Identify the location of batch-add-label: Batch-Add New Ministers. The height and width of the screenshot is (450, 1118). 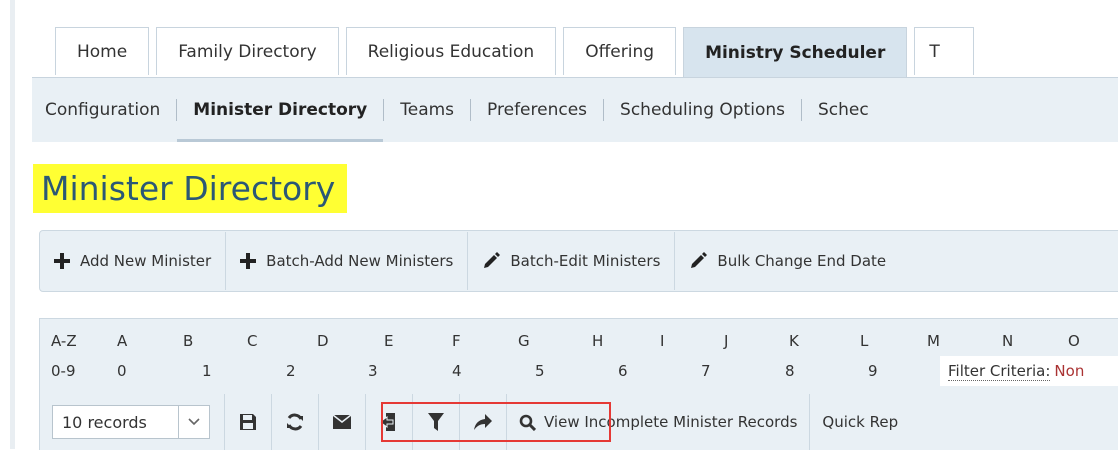
(360, 261).